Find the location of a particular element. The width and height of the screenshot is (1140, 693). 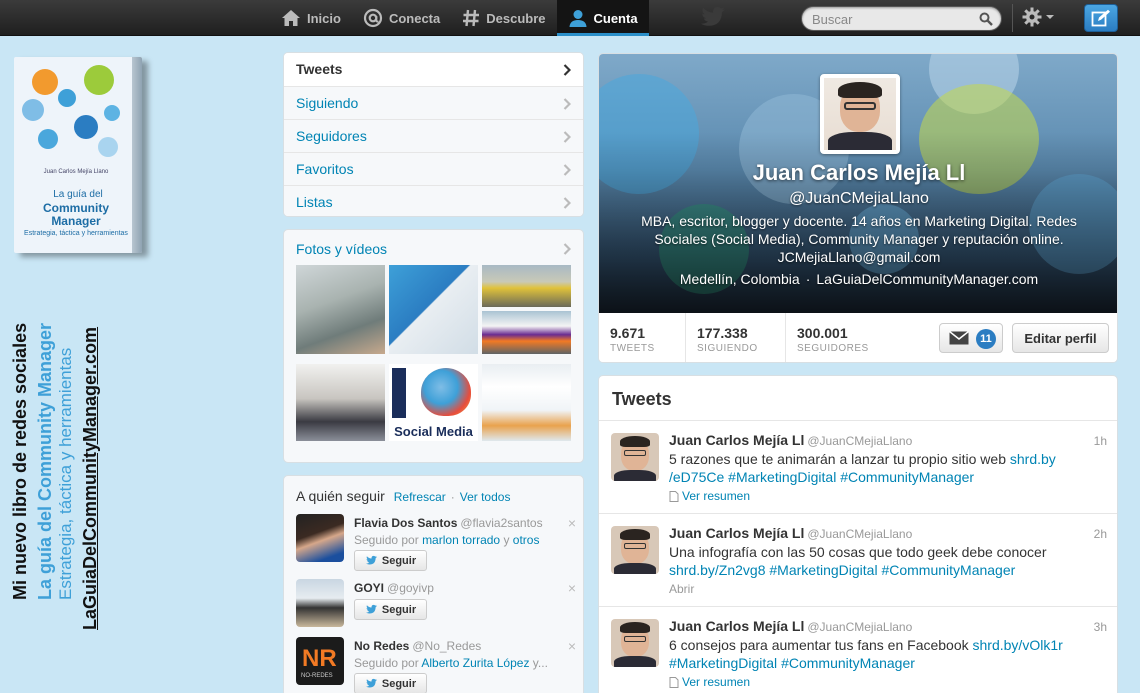

book-subtitle: Estrategia, táctica y herramientas is located at coordinates (76, 233).